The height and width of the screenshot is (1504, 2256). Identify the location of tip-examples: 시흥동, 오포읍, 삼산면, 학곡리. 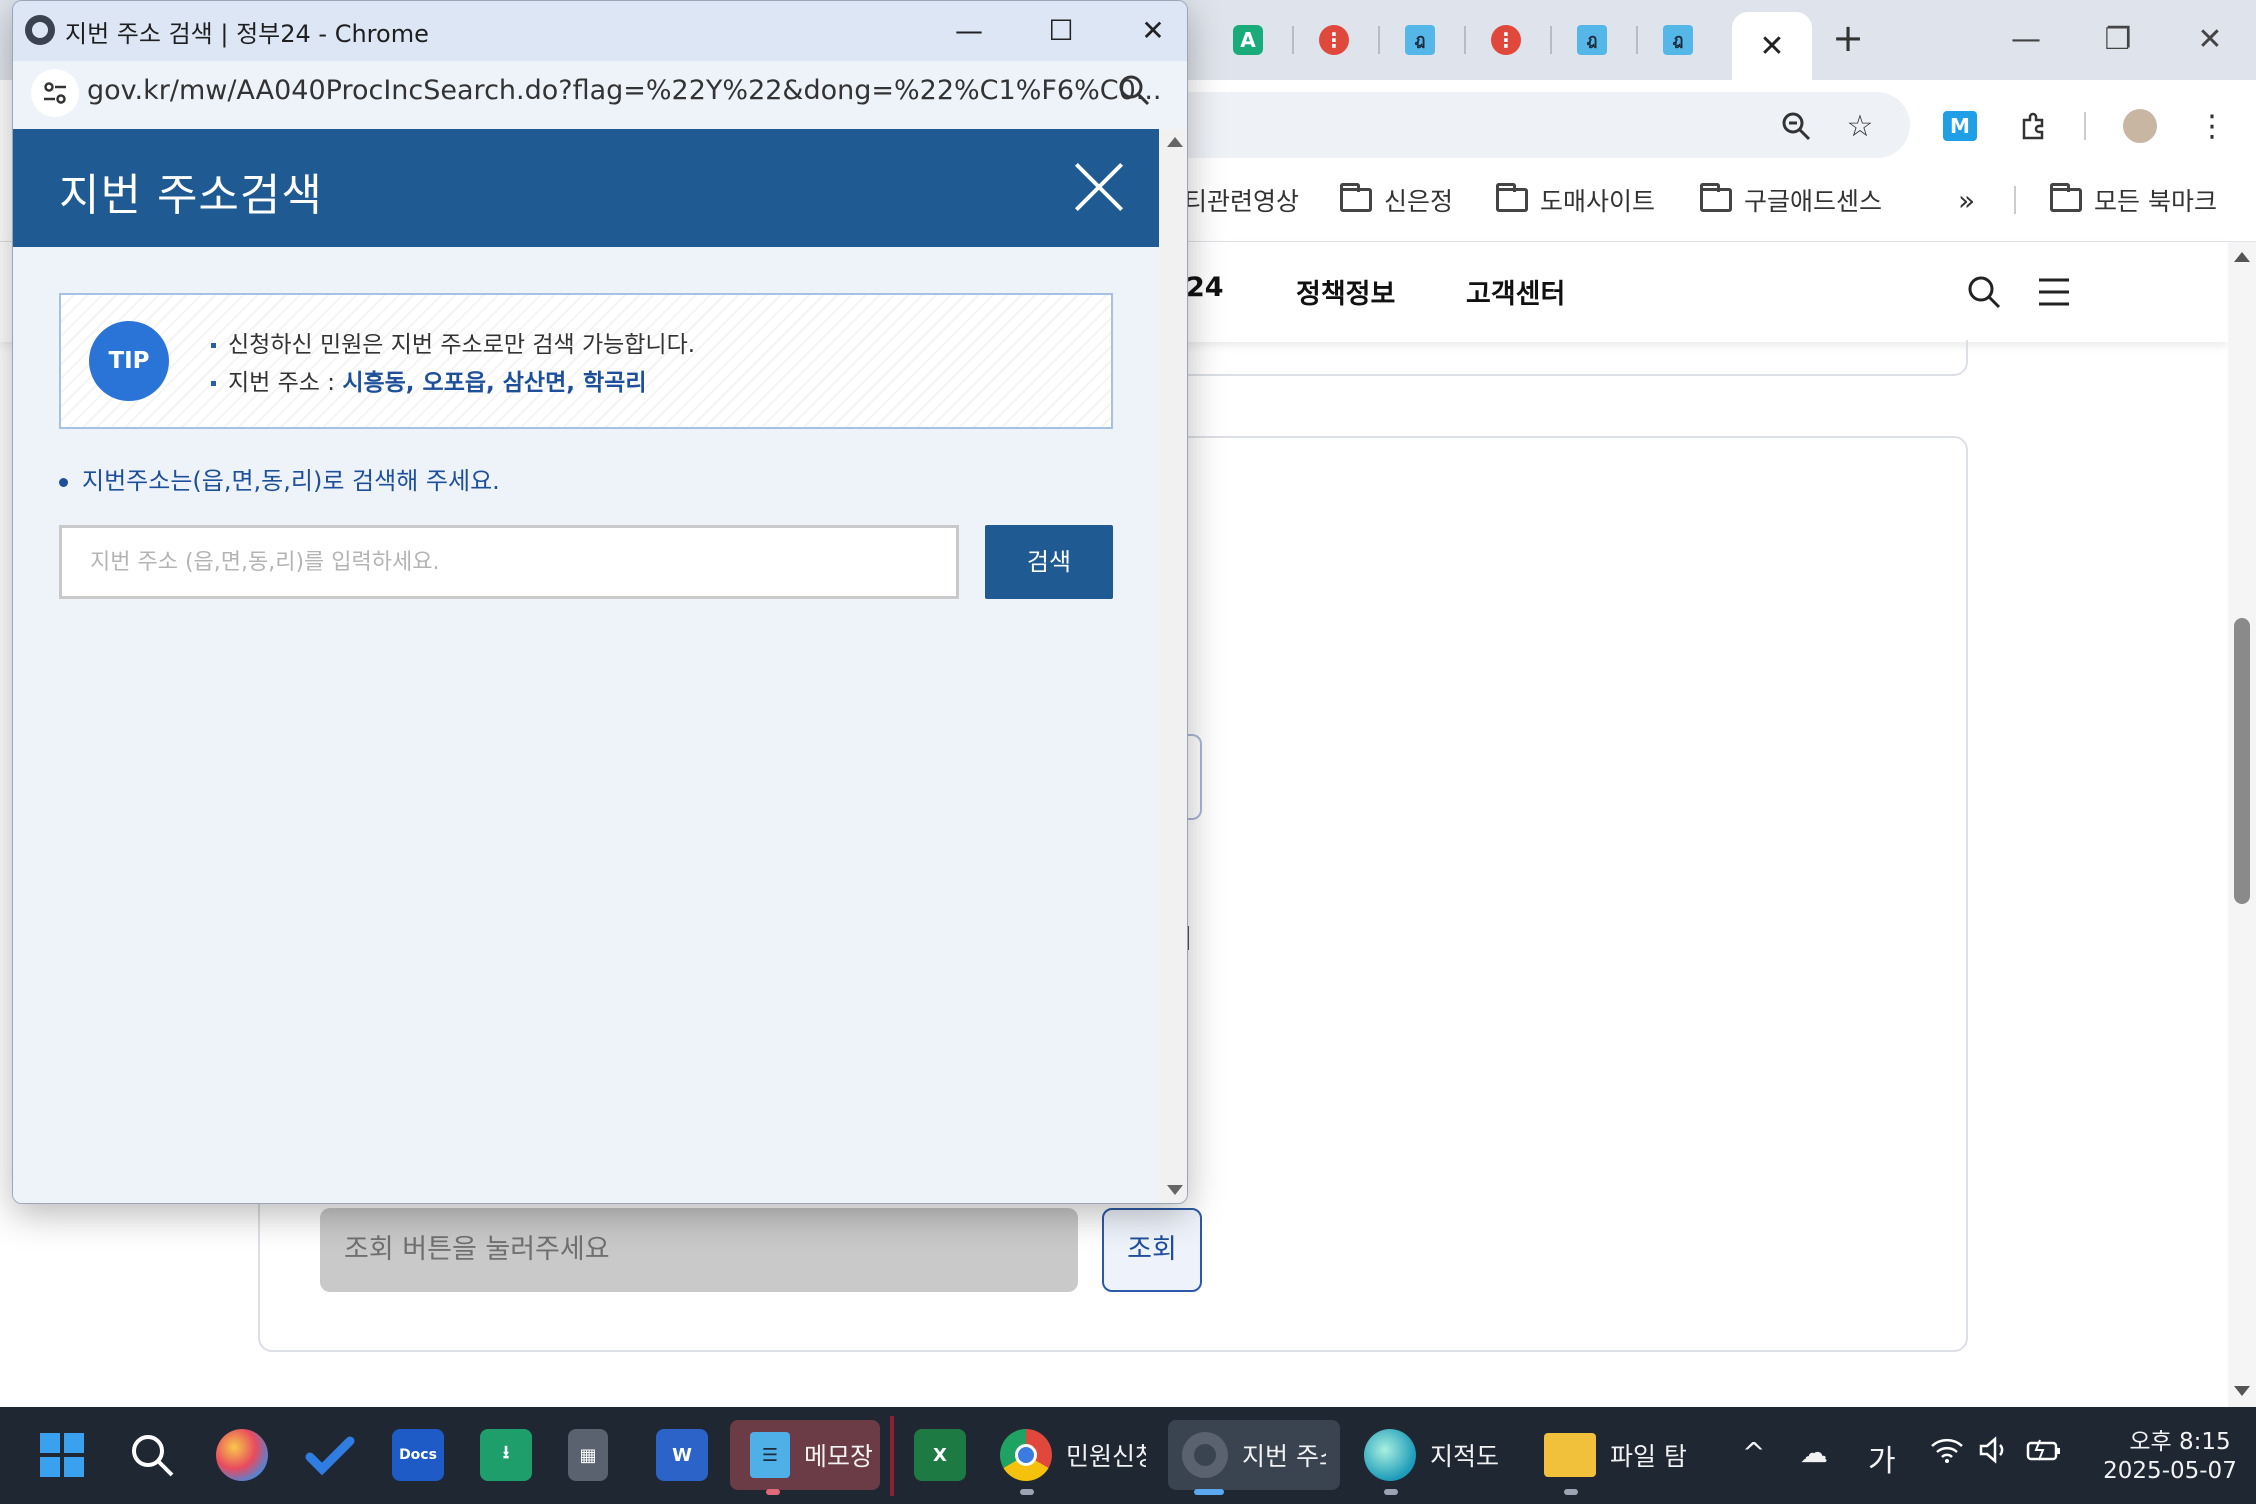
(494, 383).